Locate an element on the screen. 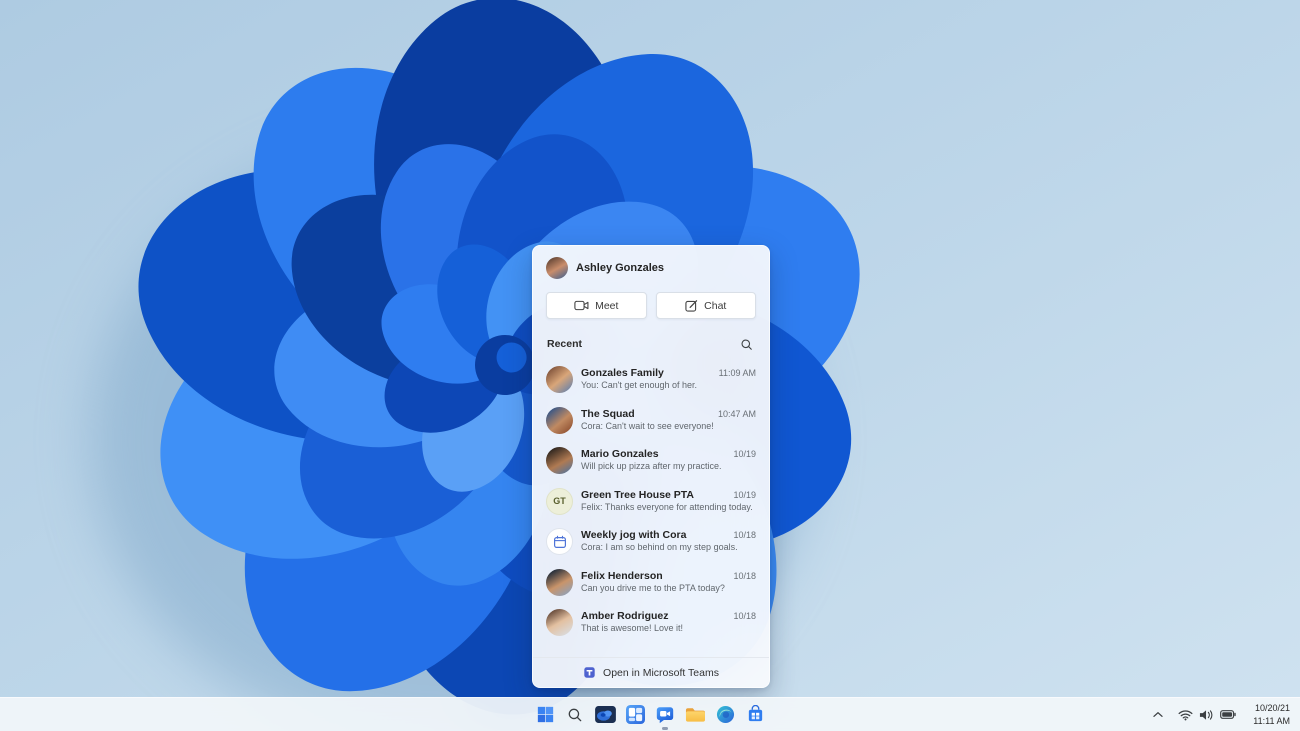 This screenshot has width=1300, height=731. meet-button: Meet is located at coordinates (596, 305).